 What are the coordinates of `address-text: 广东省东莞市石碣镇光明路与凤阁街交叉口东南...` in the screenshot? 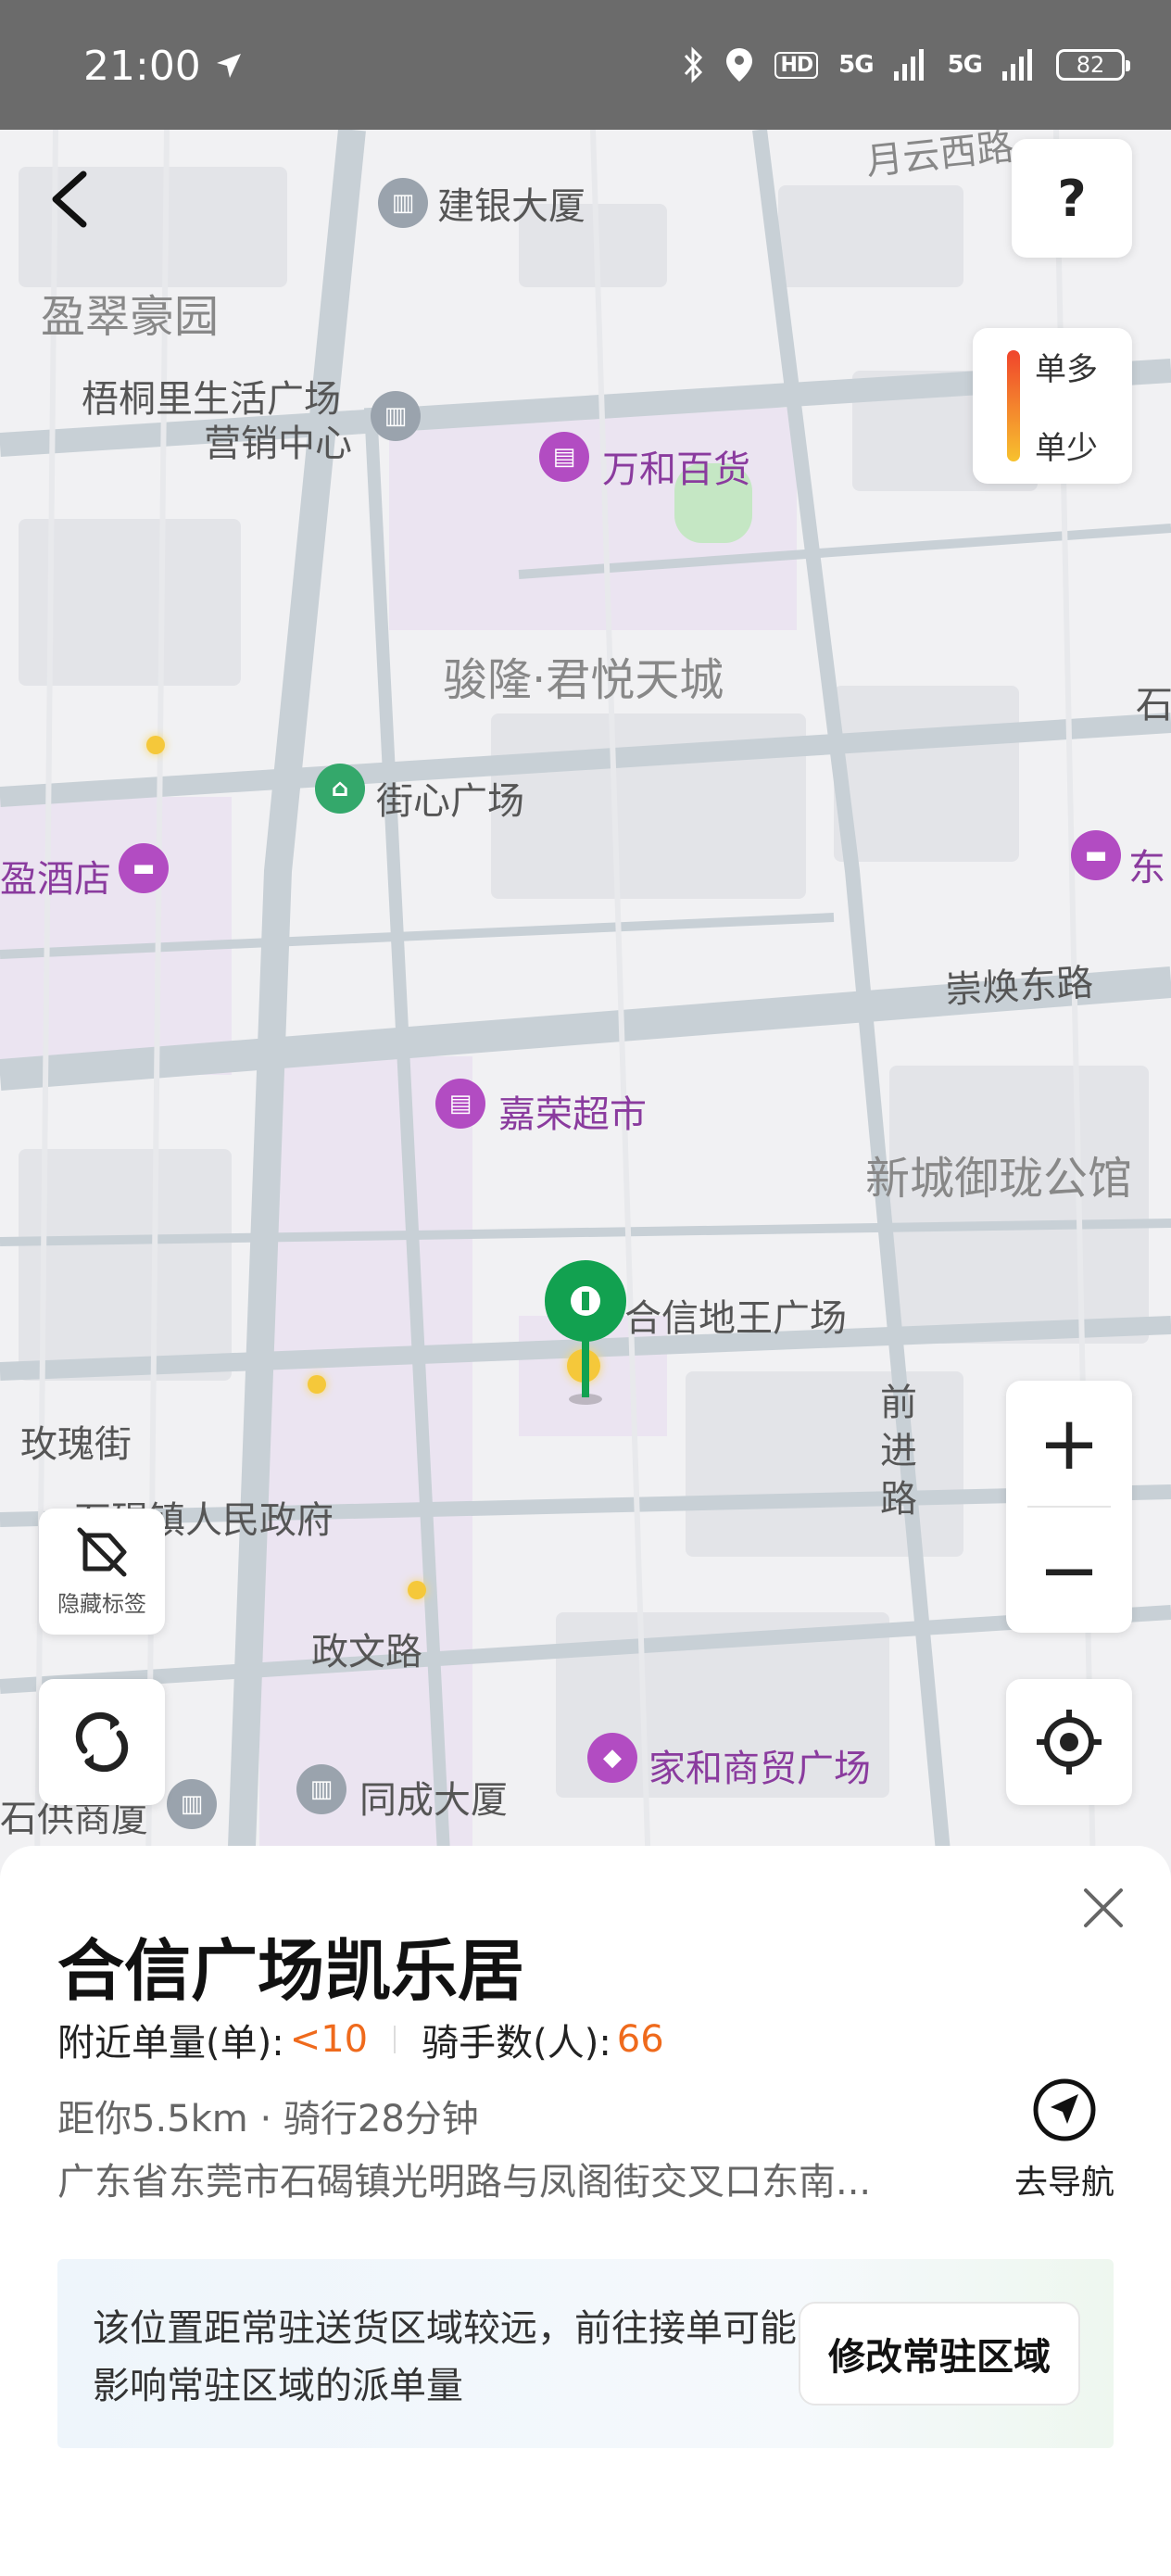 It's located at (465, 2182).